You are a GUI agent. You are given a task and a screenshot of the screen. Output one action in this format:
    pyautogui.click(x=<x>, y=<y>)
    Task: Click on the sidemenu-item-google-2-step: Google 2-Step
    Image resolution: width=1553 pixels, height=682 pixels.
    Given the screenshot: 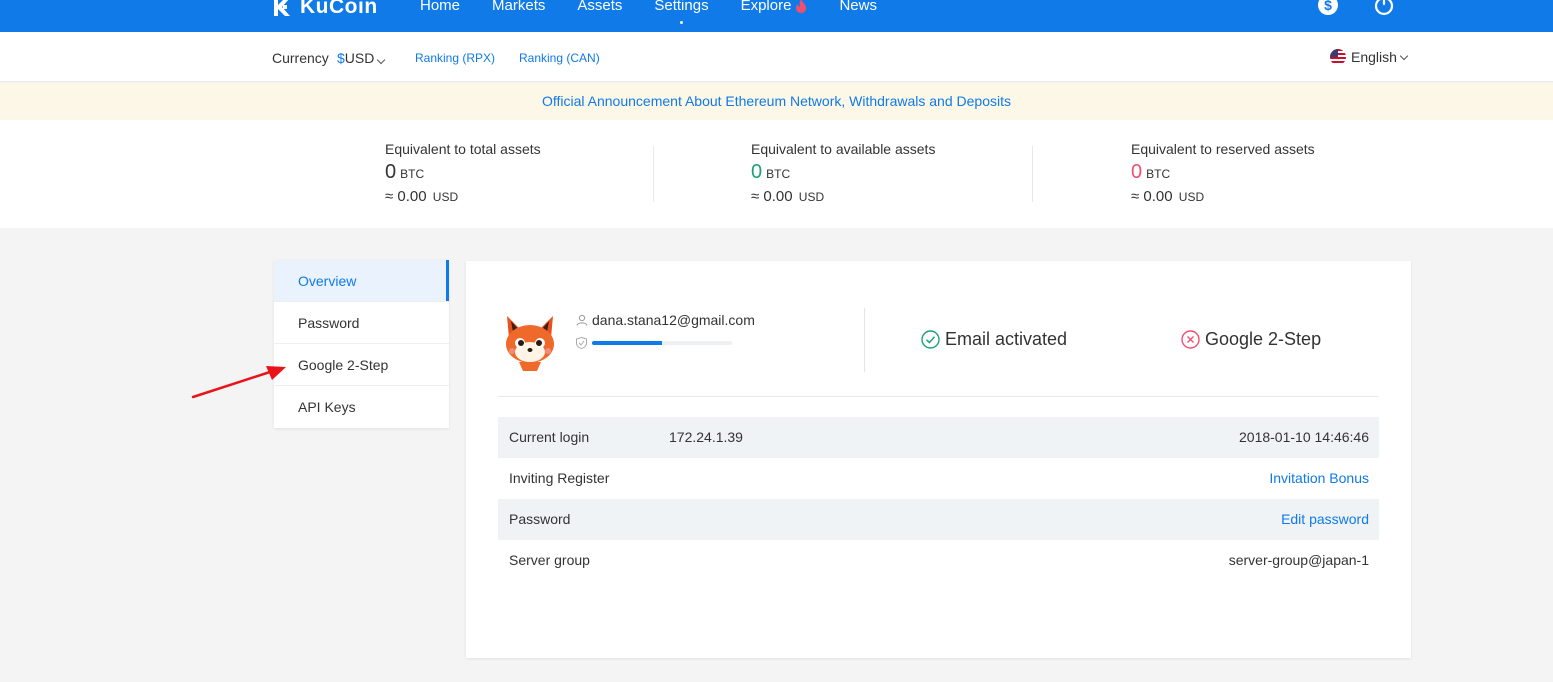 What is the action you would take?
    pyautogui.click(x=361, y=365)
    